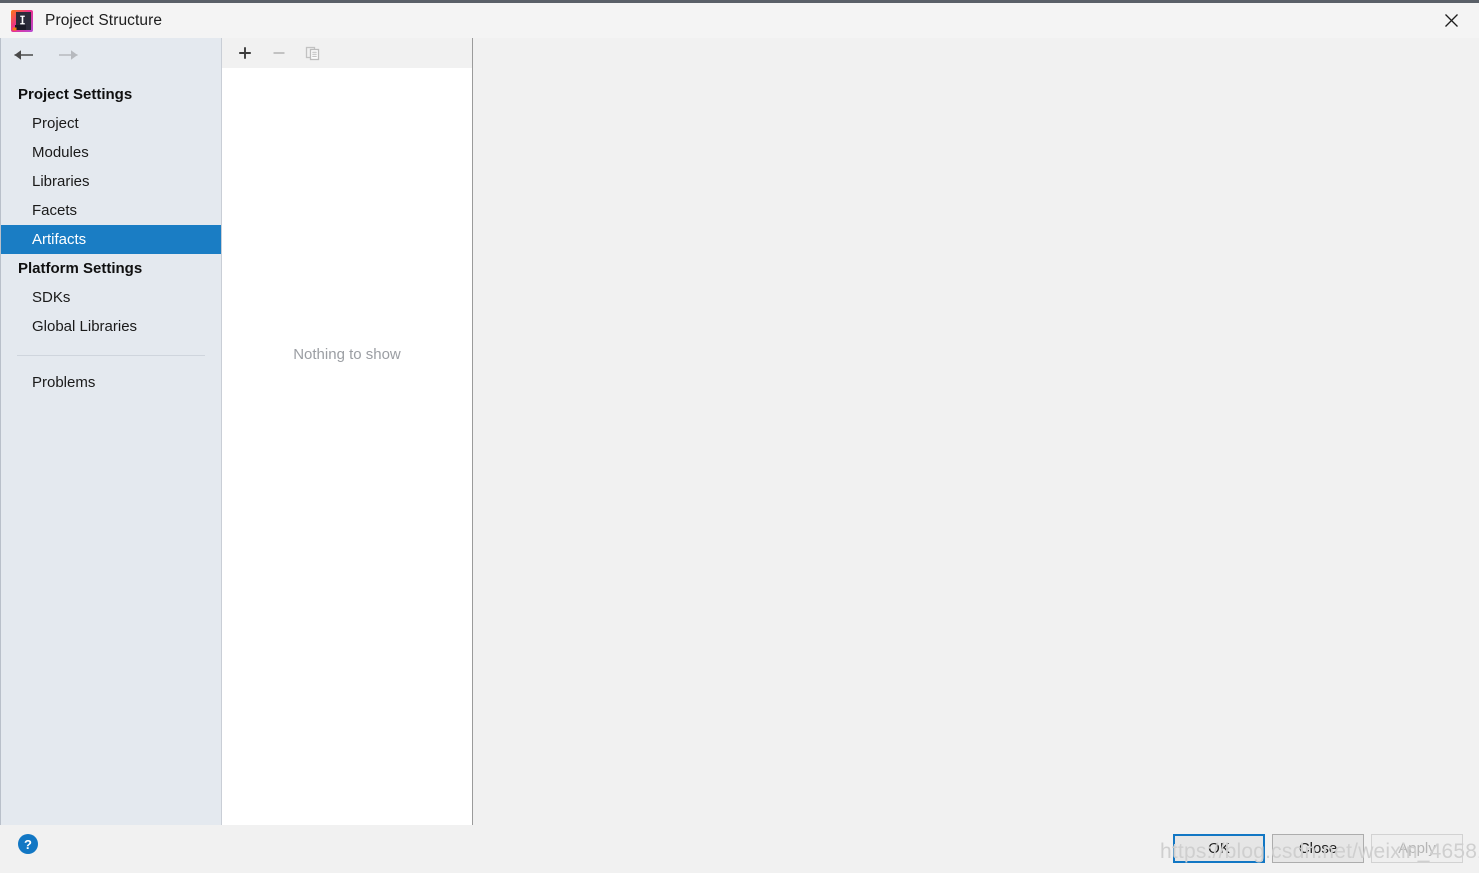 Image resolution: width=1479 pixels, height=873 pixels. I want to click on copy-icon, so click(313, 53).